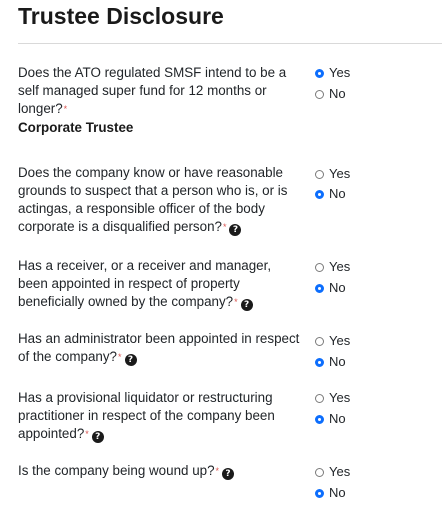 This screenshot has height=513, width=442. Describe the element at coordinates (339, 174) in the screenshot. I see `q2-yes-label: Yes` at that location.